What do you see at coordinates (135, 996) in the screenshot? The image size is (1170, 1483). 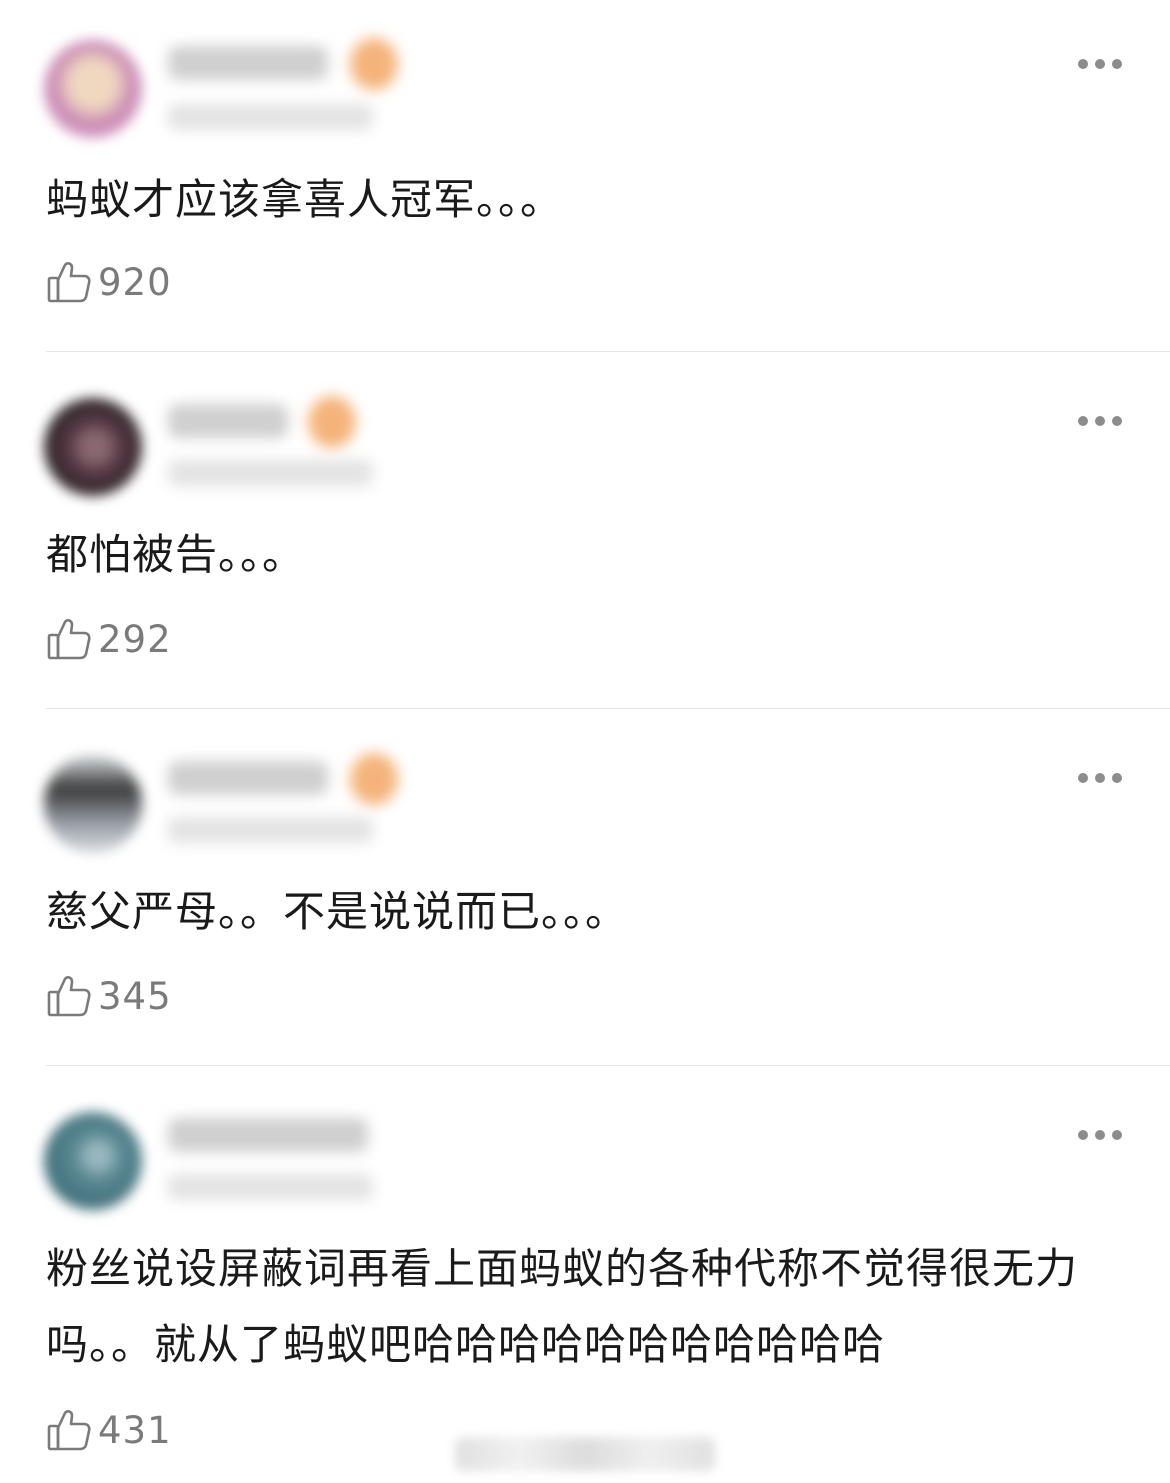 I see `like-count: 345` at bounding box center [135, 996].